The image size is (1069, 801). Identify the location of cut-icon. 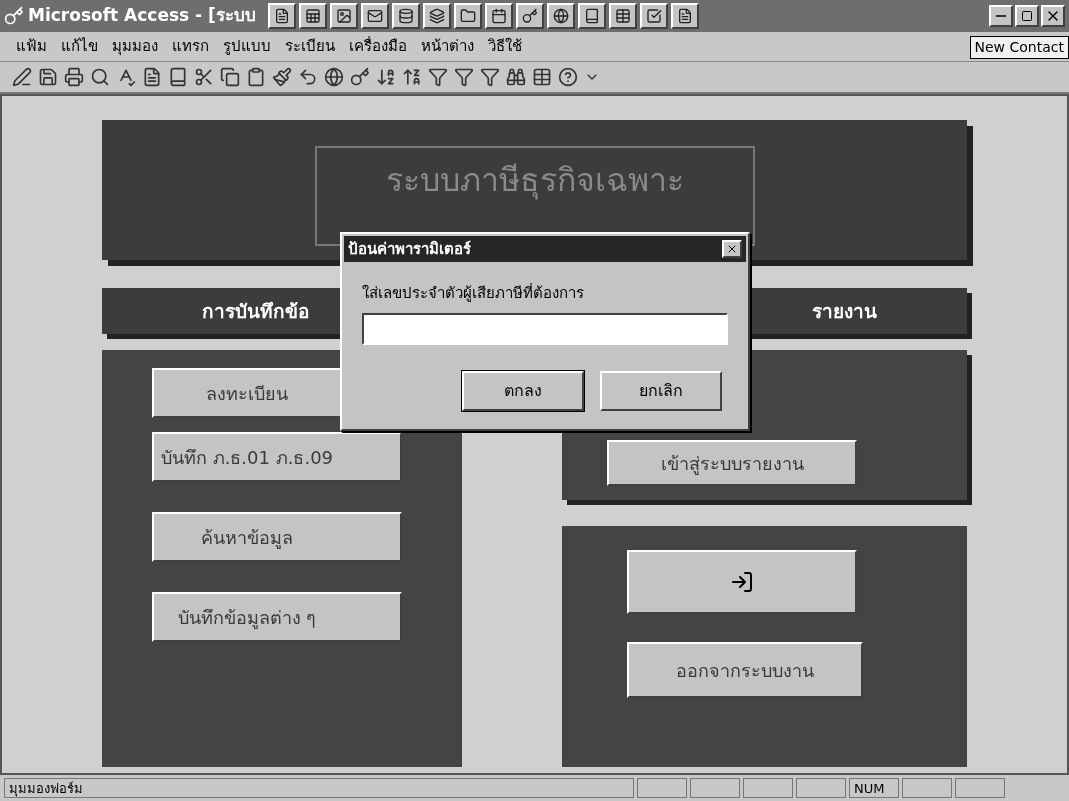
(204, 77).